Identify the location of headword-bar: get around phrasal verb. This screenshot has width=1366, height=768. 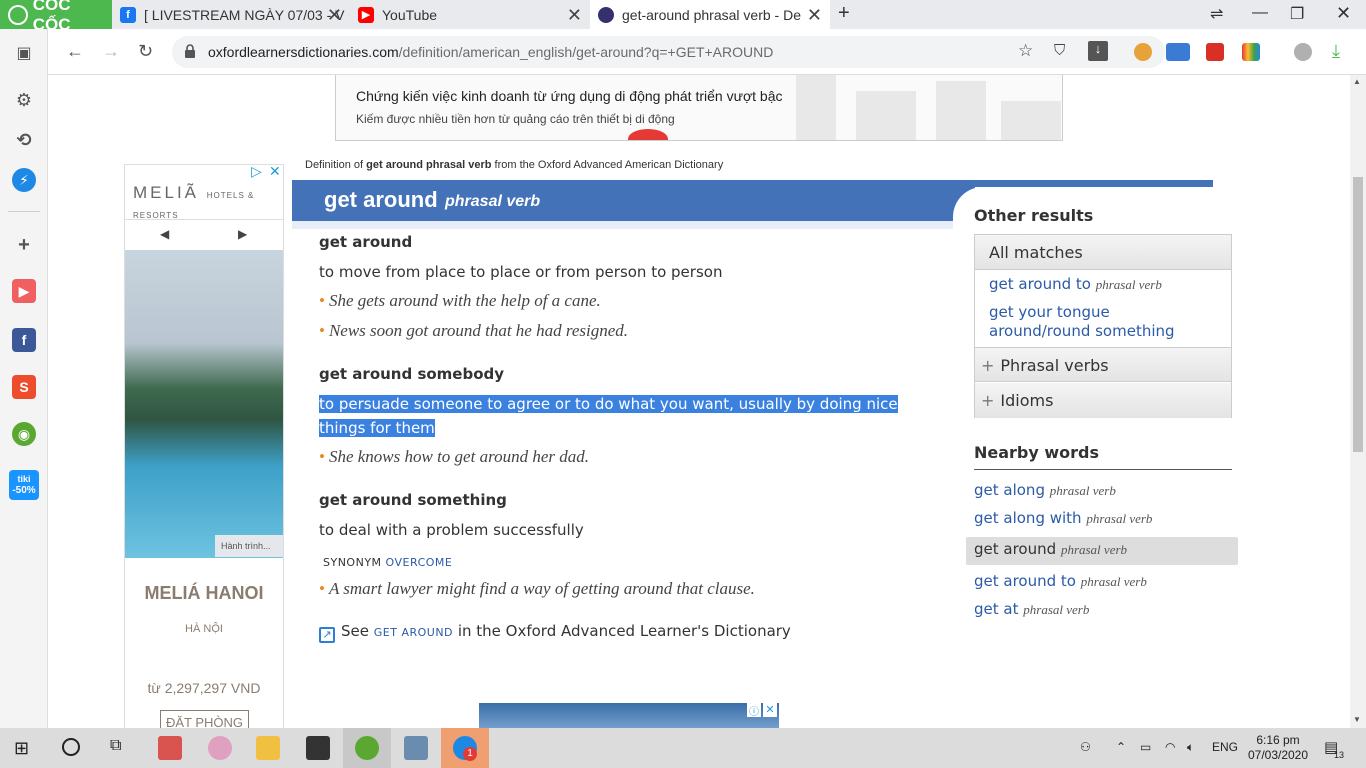
(622, 200).